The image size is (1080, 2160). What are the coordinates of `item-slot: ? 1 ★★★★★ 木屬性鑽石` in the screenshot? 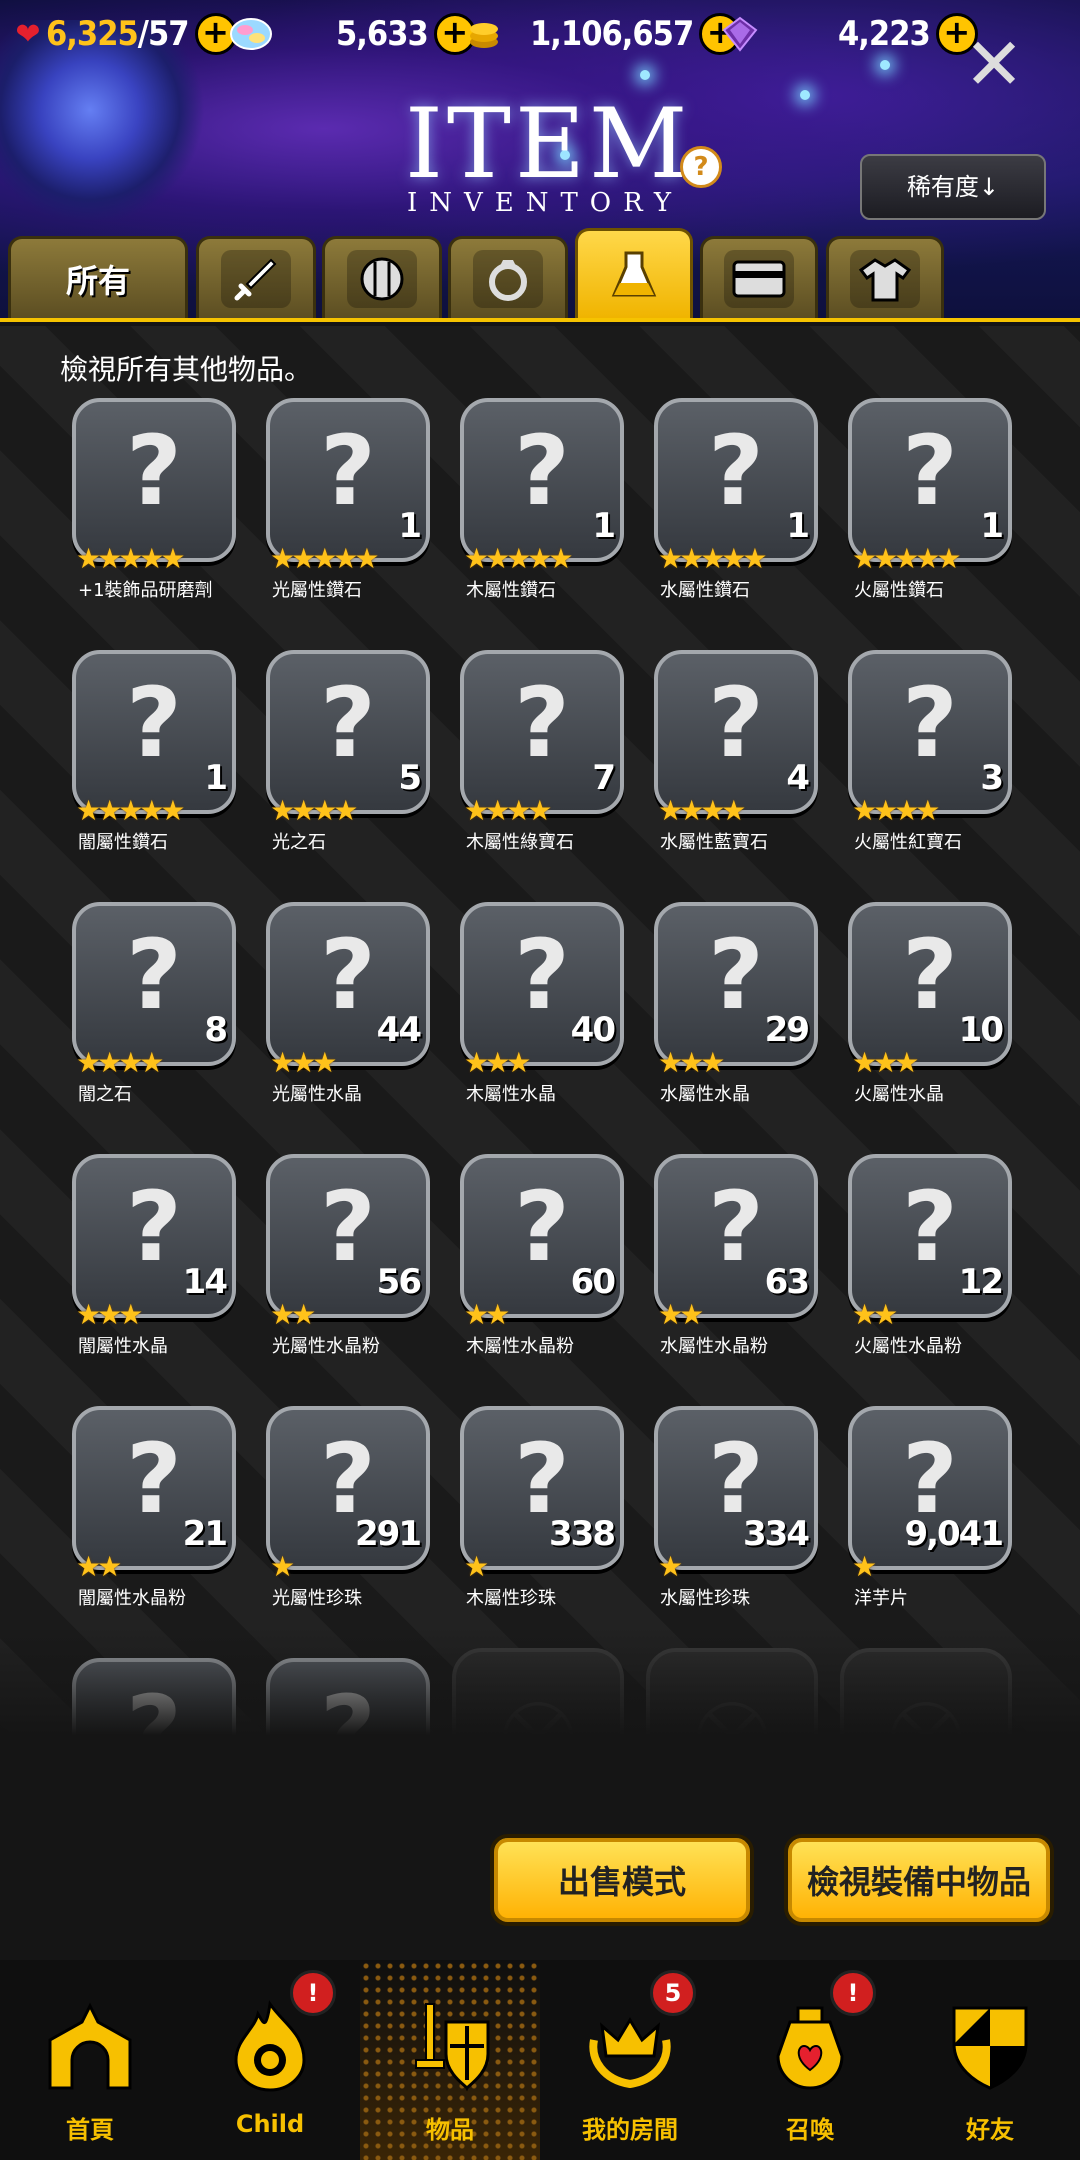 It's located at (545, 513).